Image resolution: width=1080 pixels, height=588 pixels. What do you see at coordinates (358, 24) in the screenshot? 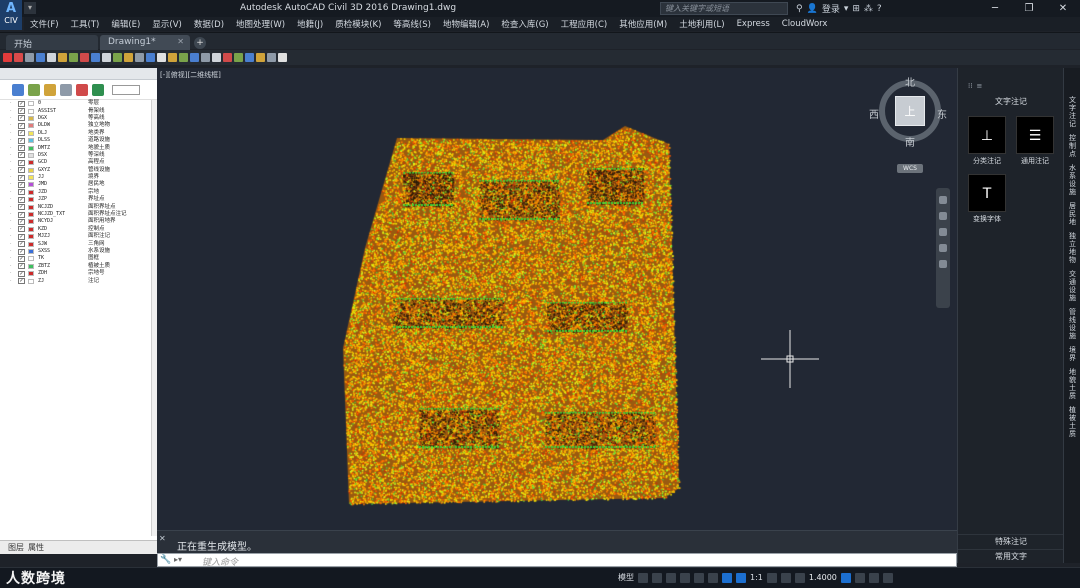
I see `menu-item: 质检模块(K)` at bounding box center [358, 24].